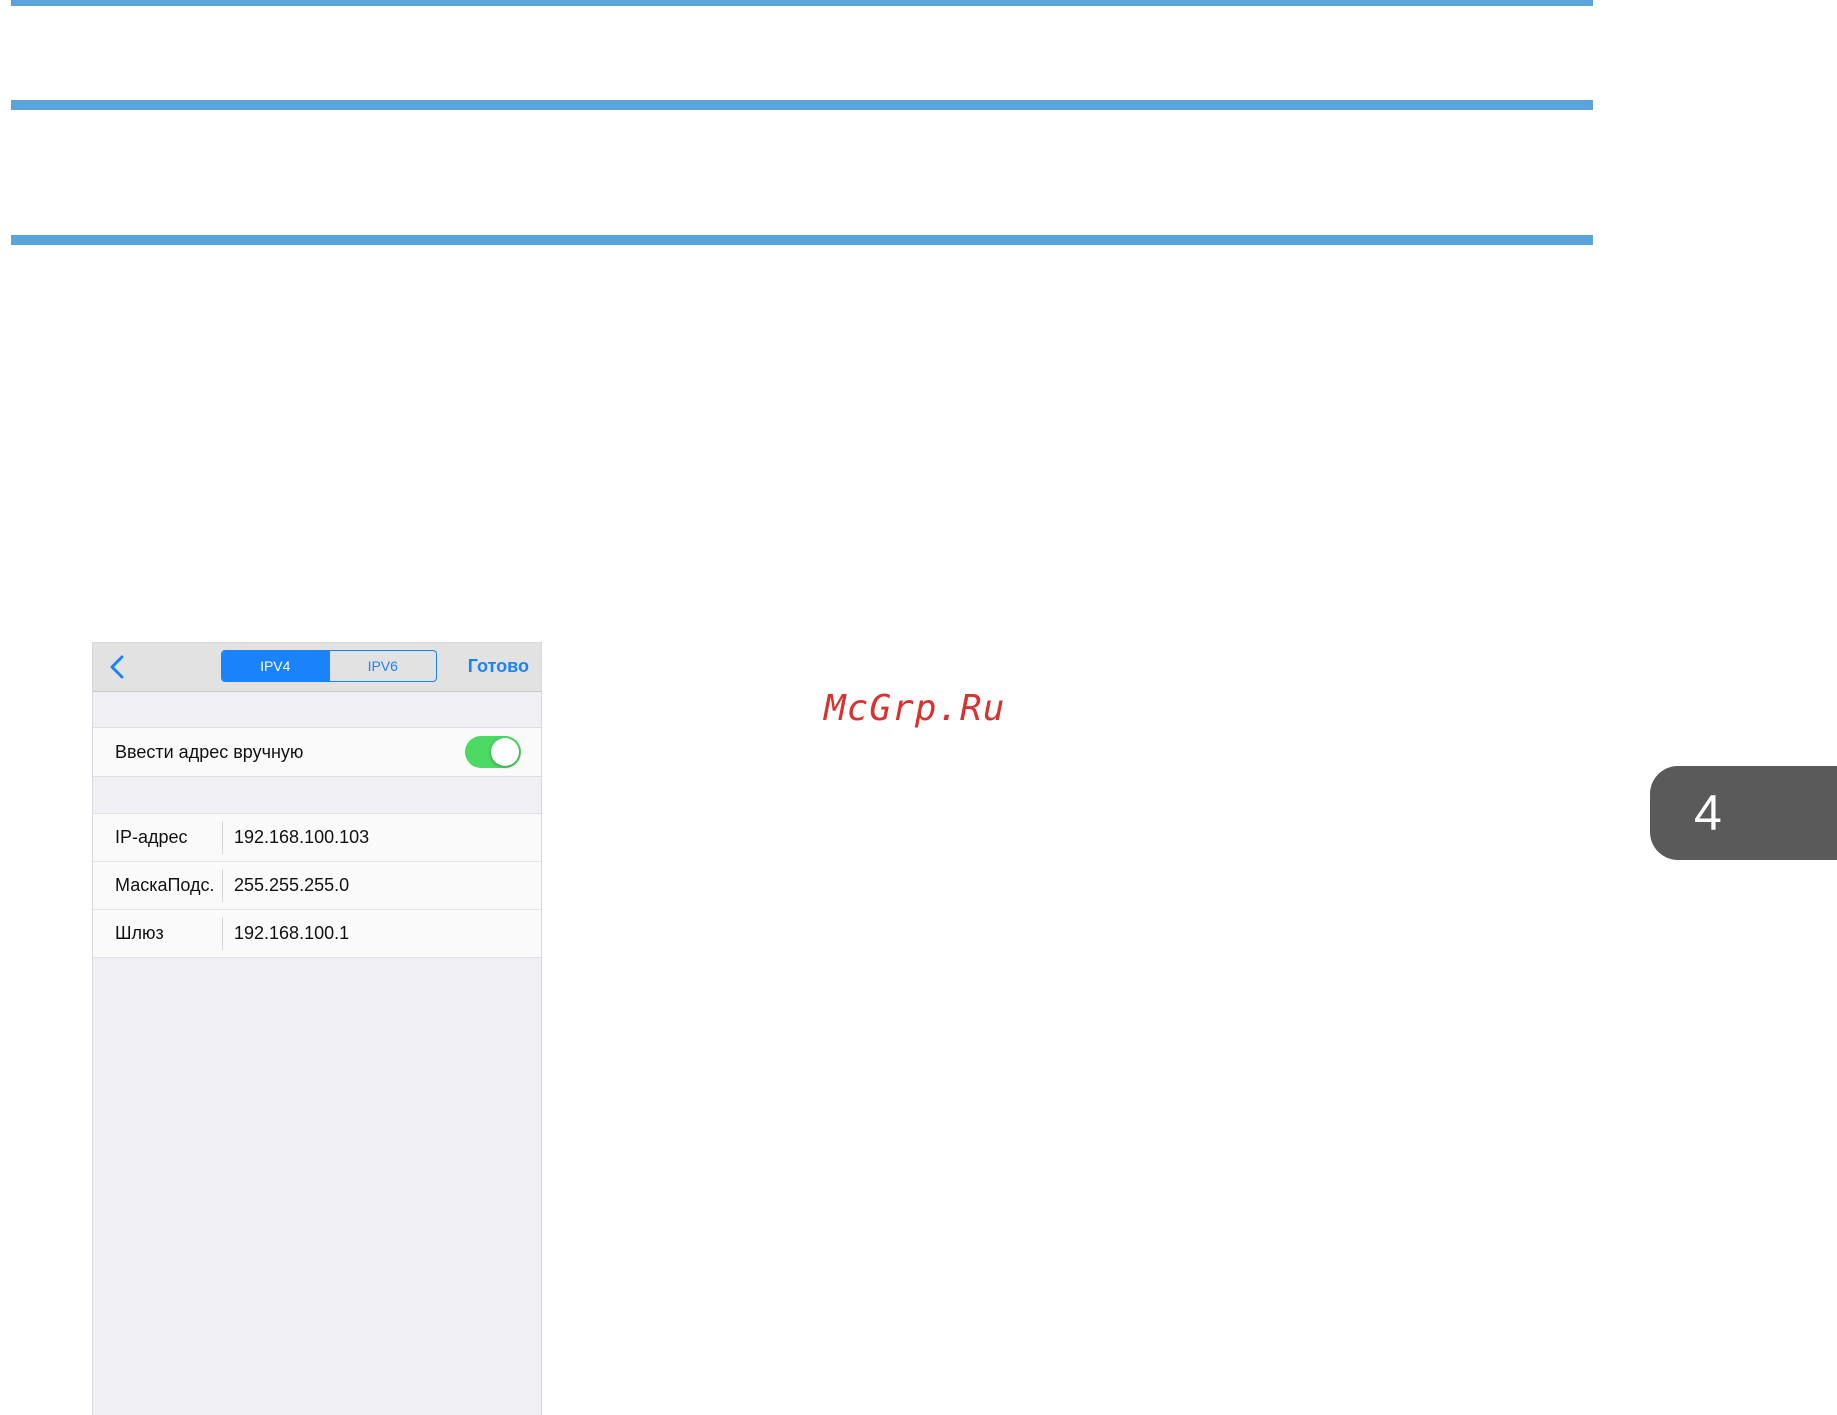 Image resolution: width=1837 pixels, height=1415 pixels. Describe the element at coordinates (275, 666) in the screenshot. I see `segment-ipv4: IPV4` at that location.